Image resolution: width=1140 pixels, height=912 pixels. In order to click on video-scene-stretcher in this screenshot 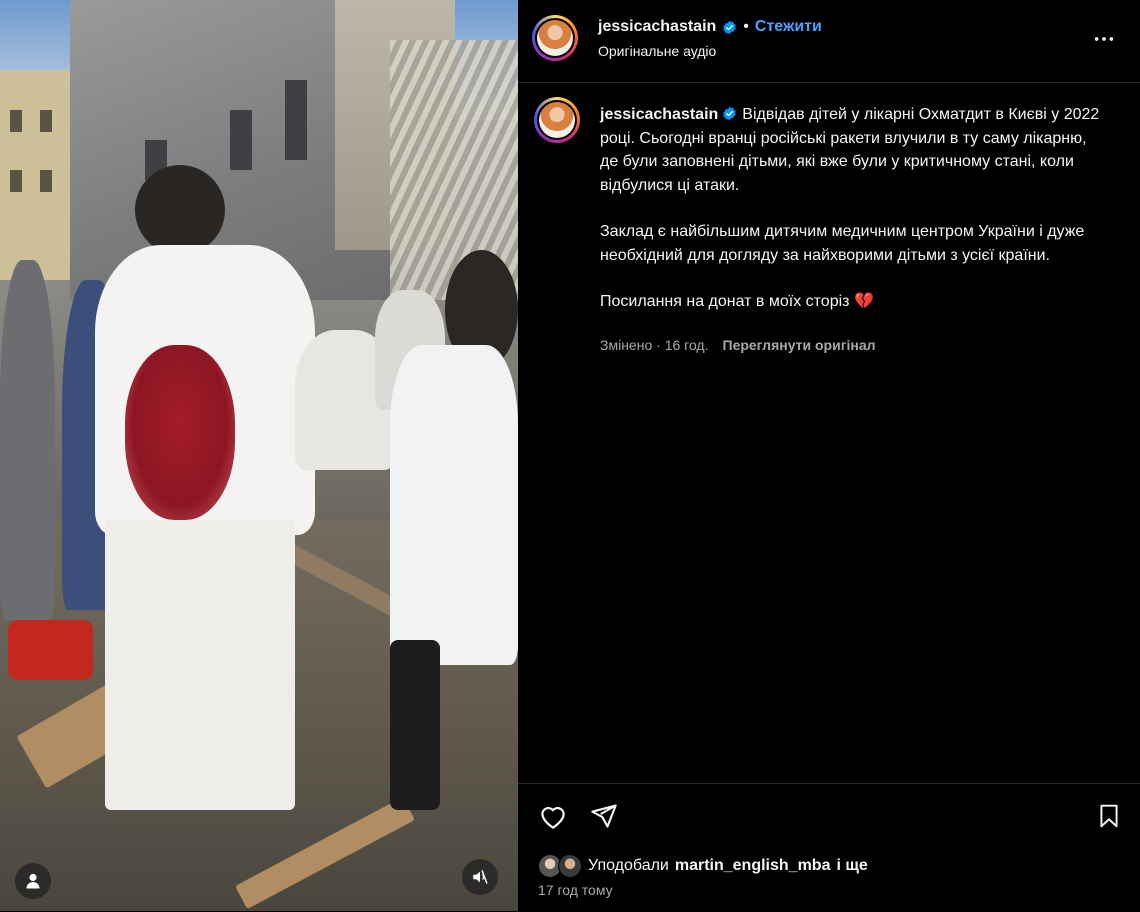, I will do `click(50, 650)`.